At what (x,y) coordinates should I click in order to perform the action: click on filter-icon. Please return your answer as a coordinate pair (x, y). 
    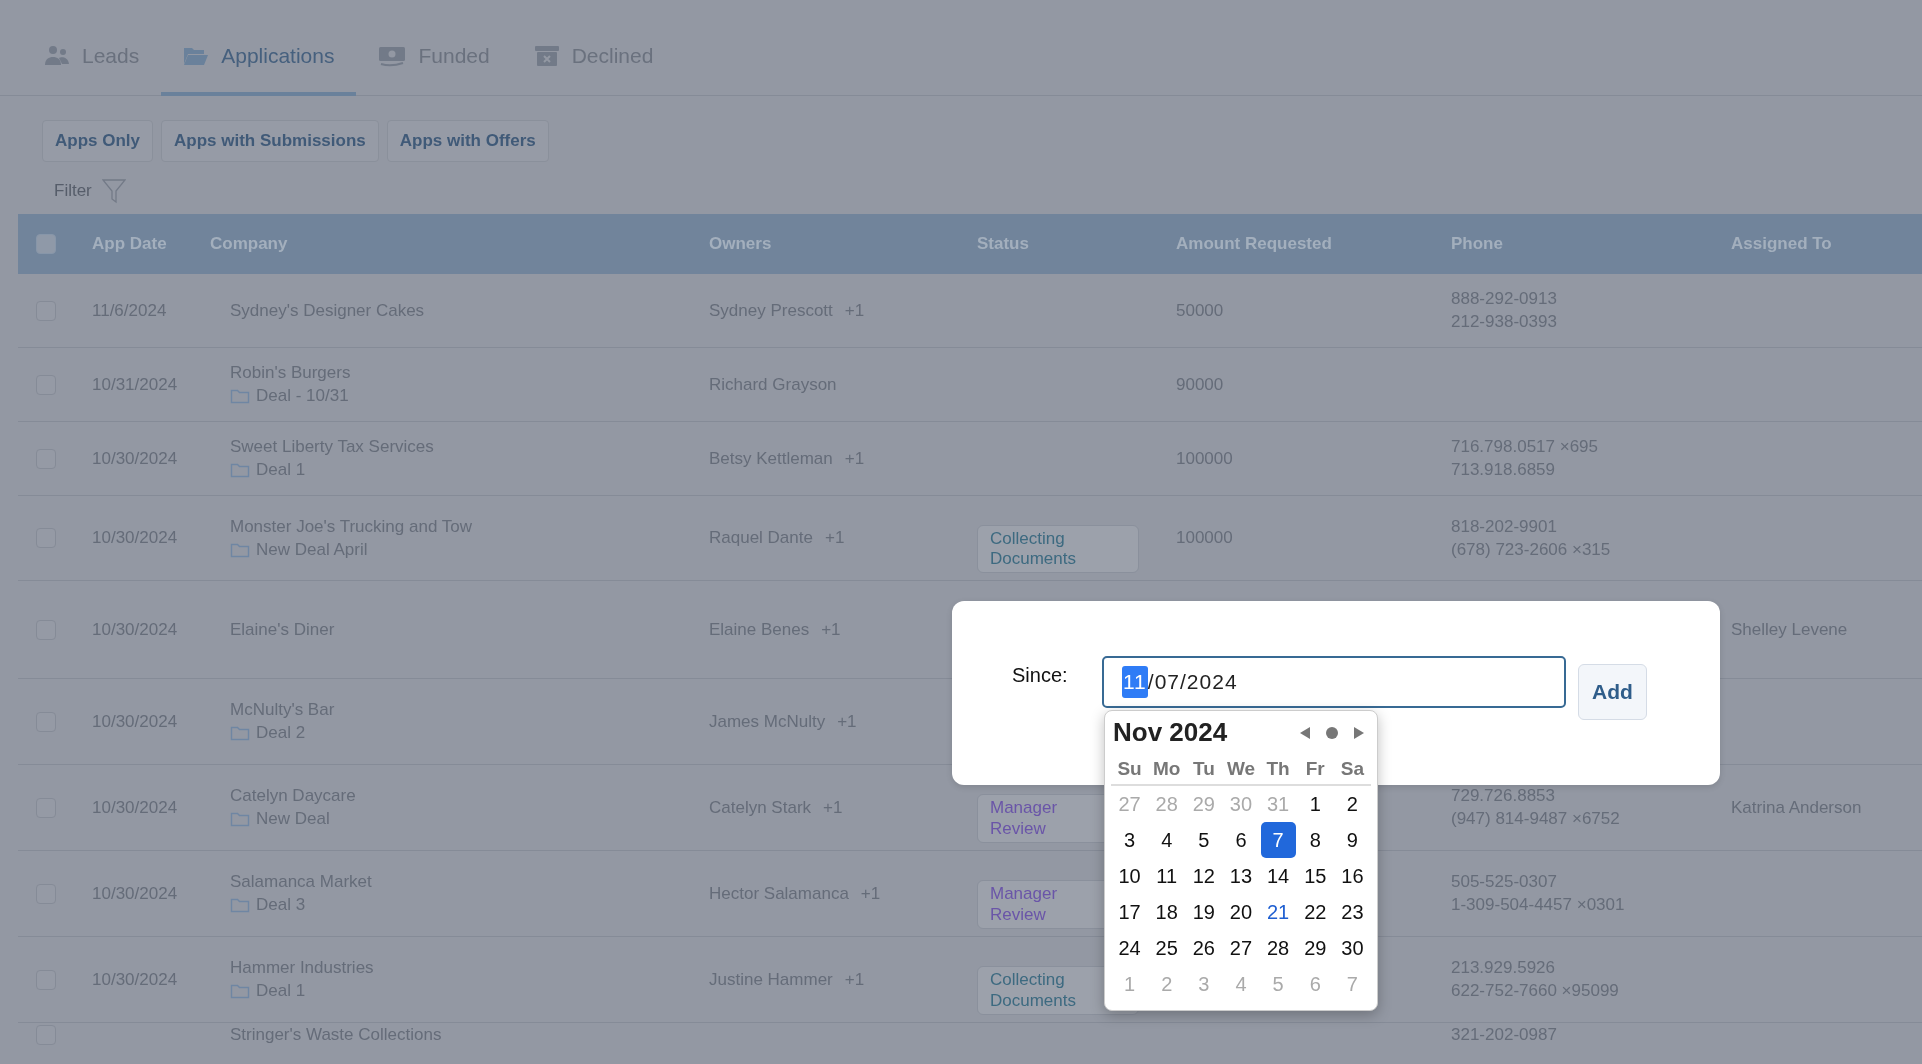
    Looking at the image, I should click on (113, 191).